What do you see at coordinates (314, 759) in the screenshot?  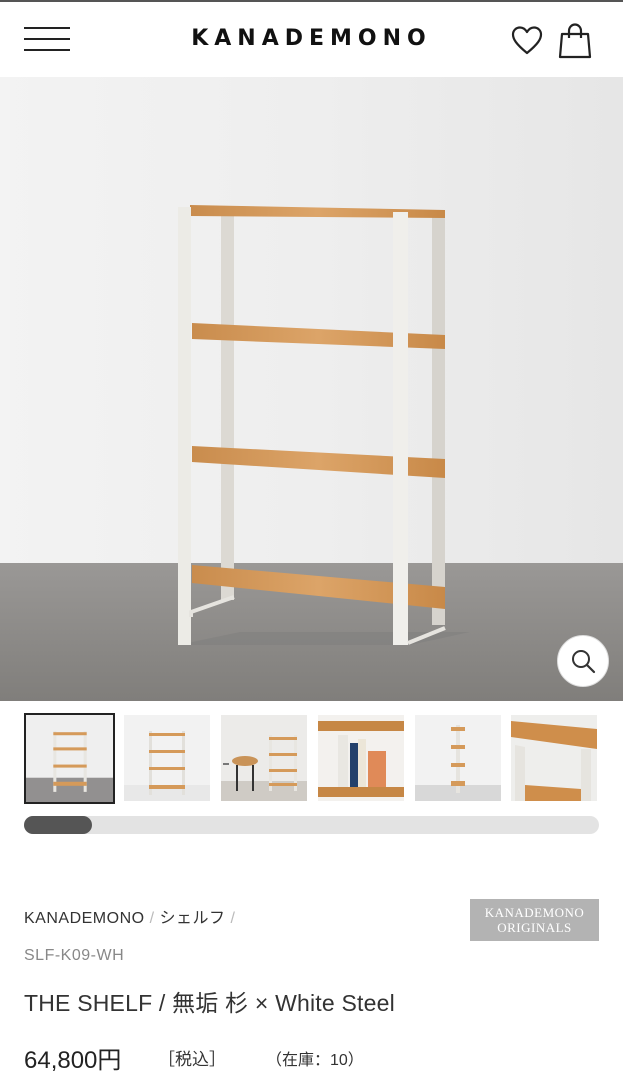 I see `thumbnail-strip` at bounding box center [314, 759].